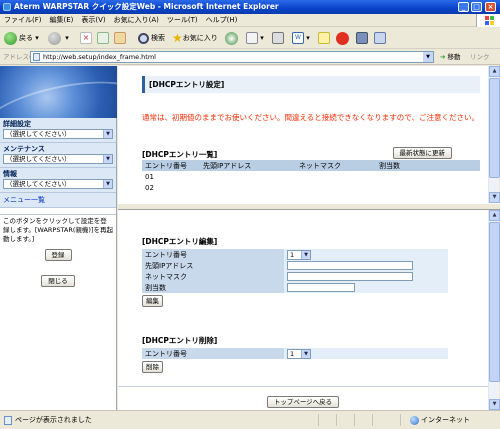  What do you see at coordinates (295, 271) in the screenshot?
I see `edit-form: エントリ番号 1 ▼ 先頭IPアドレス ネットマスク 割当数` at bounding box center [295, 271].